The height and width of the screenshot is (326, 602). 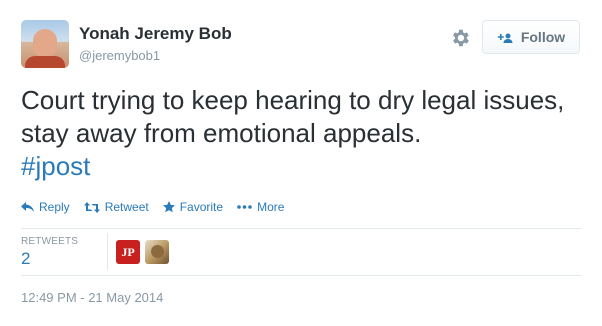 What do you see at coordinates (168, 207) in the screenshot?
I see `star-icon` at bounding box center [168, 207].